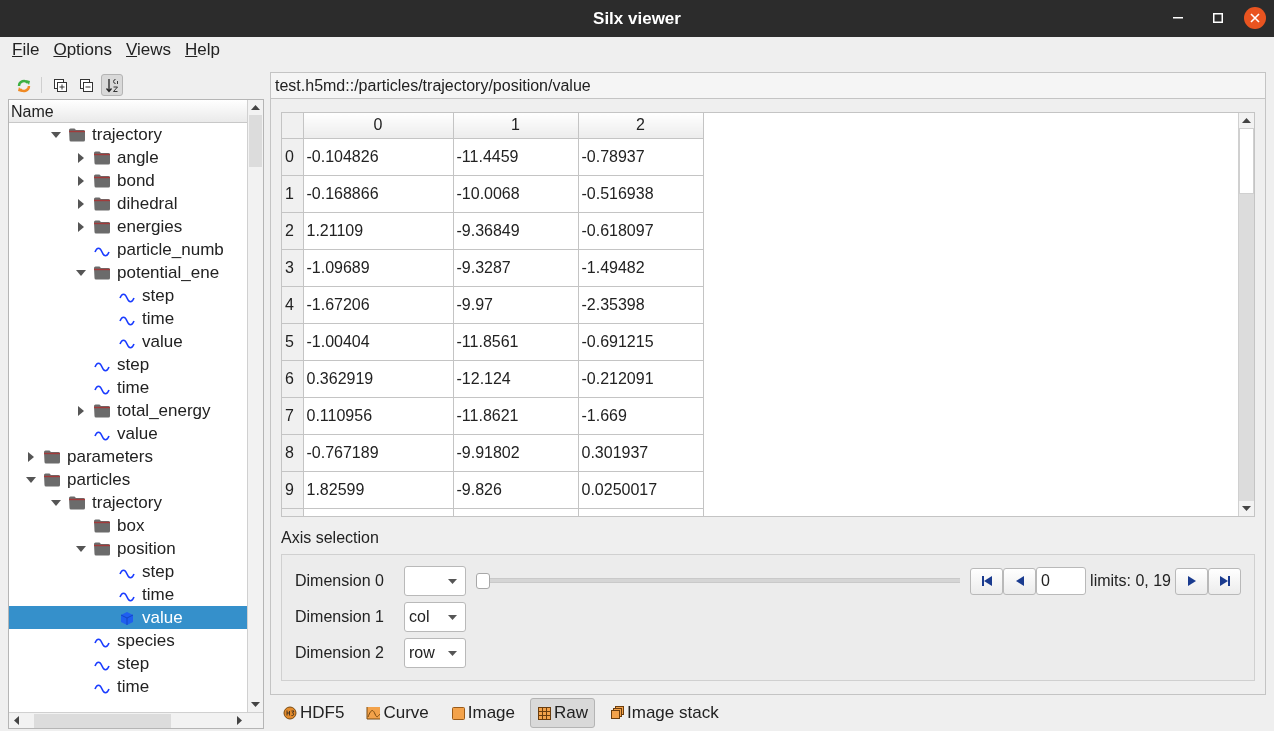 Image resolution: width=1274 pixels, height=731 pixels. I want to click on sort-icon, so click(112, 85).